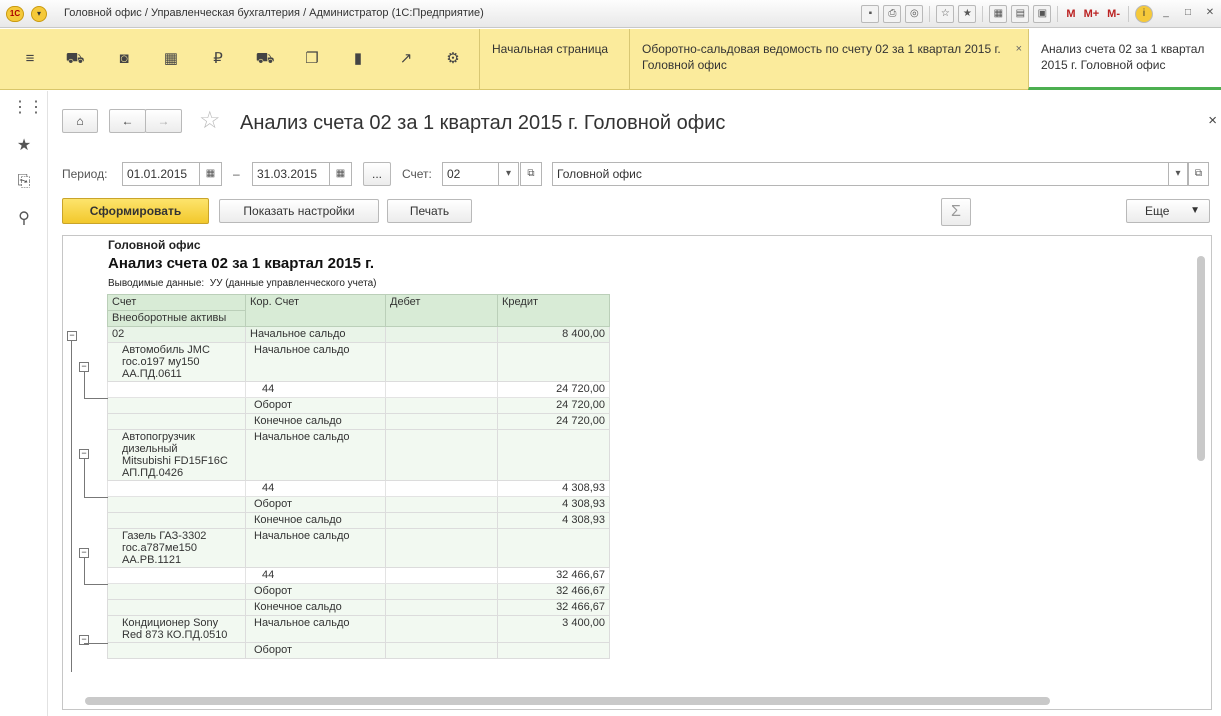 This screenshot has height=716, width=1221. I want to click on cell-credit: 3 400,00, so click(553, 629).